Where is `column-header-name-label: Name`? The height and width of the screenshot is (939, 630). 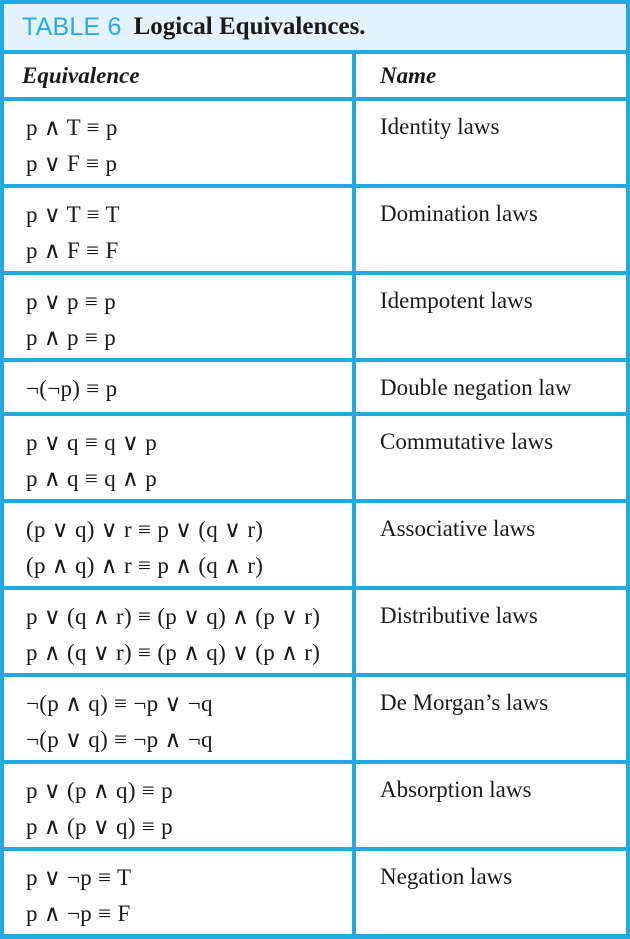
column-header-name-label: Name is located at coordinates (408, 75).